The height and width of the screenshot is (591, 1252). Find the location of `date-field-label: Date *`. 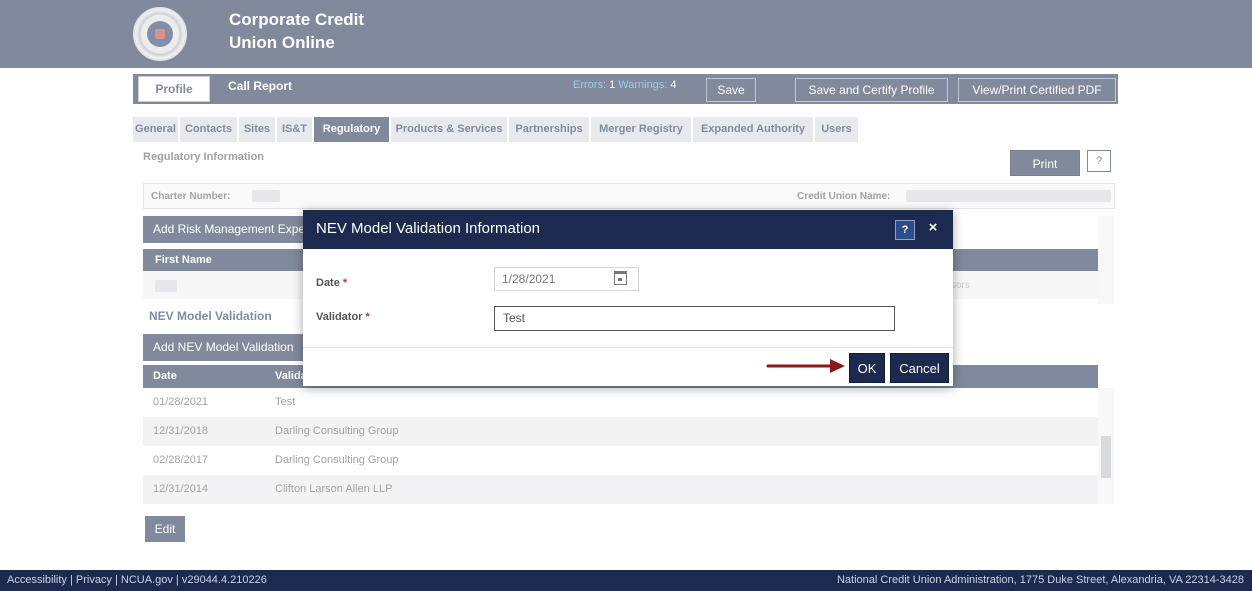

date-field-label: Date * is located at coordinates (331, 283).